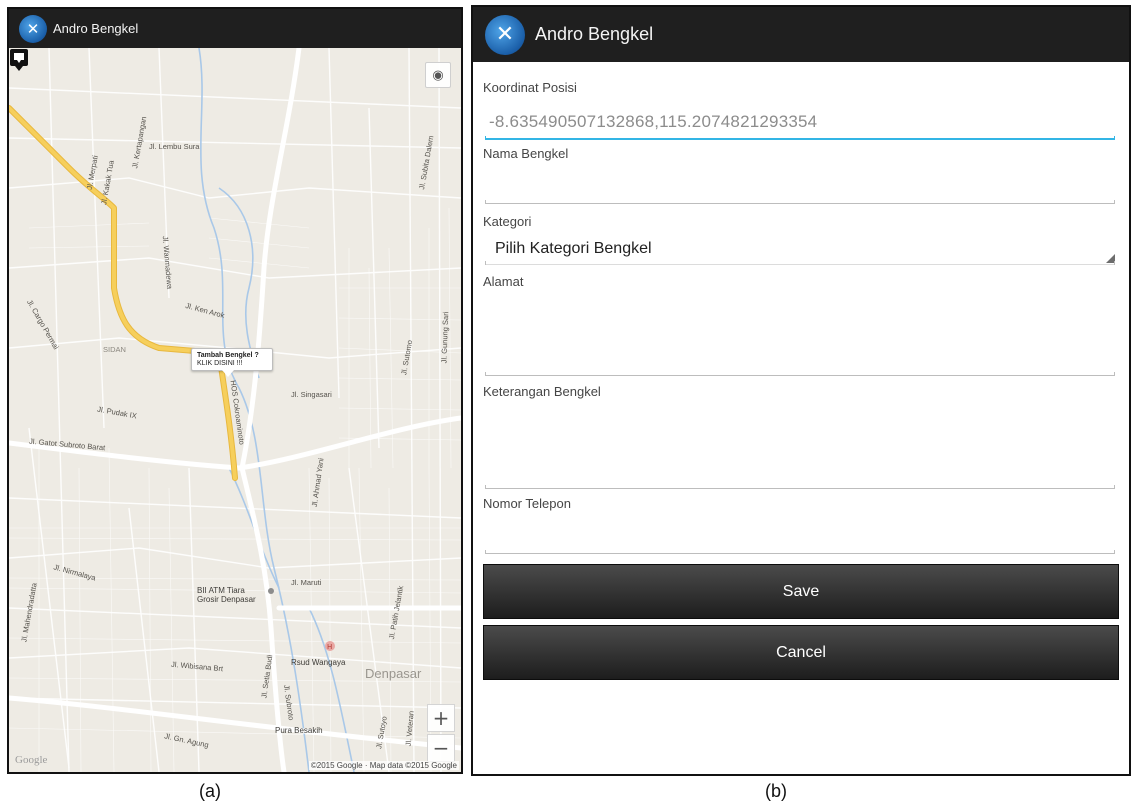 The width and height of the screenshot is (1132, 804). I want to click on notes-field, so click(800, 446).